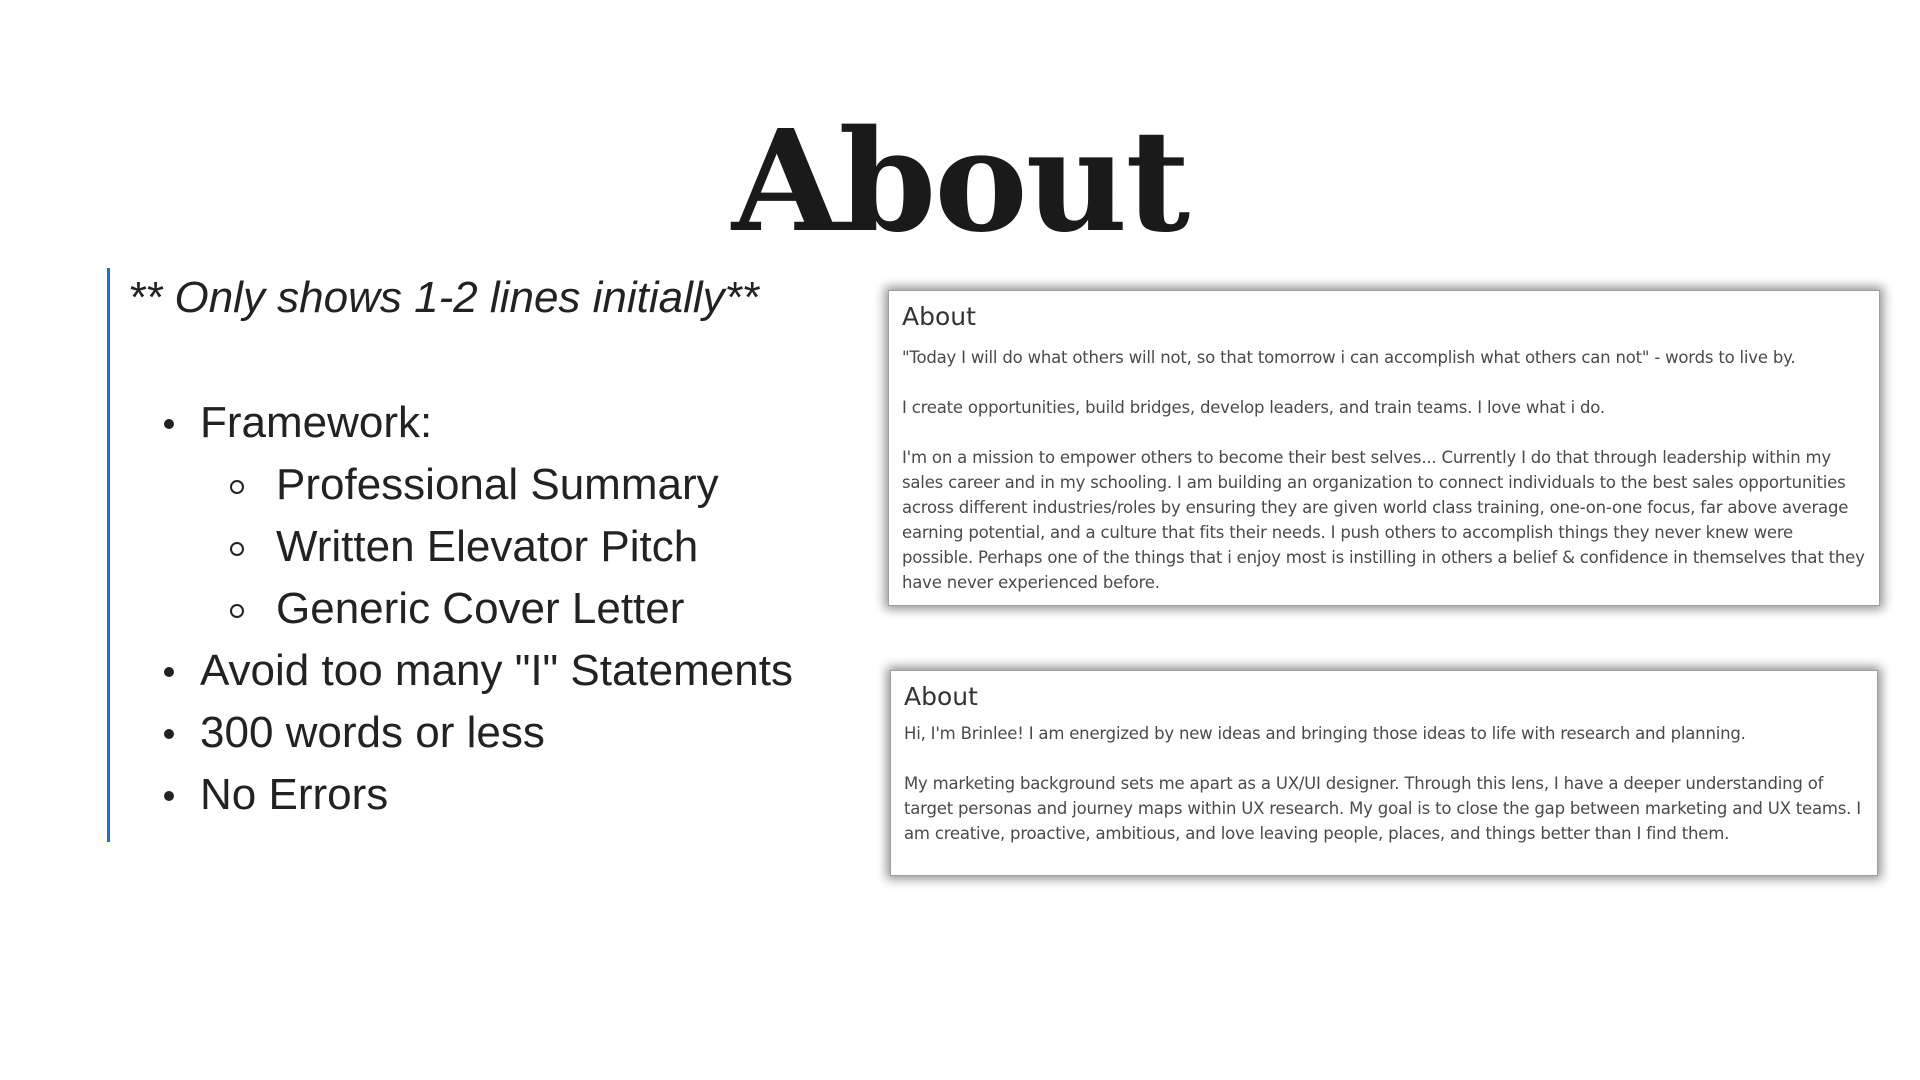 Image resolution: width=1920 pixels, height=1080 pixels. Describe the element at coordinates (496, 670) in the screenshot. I see `list-item-label: Avoid too many "I" Statements` at that location.